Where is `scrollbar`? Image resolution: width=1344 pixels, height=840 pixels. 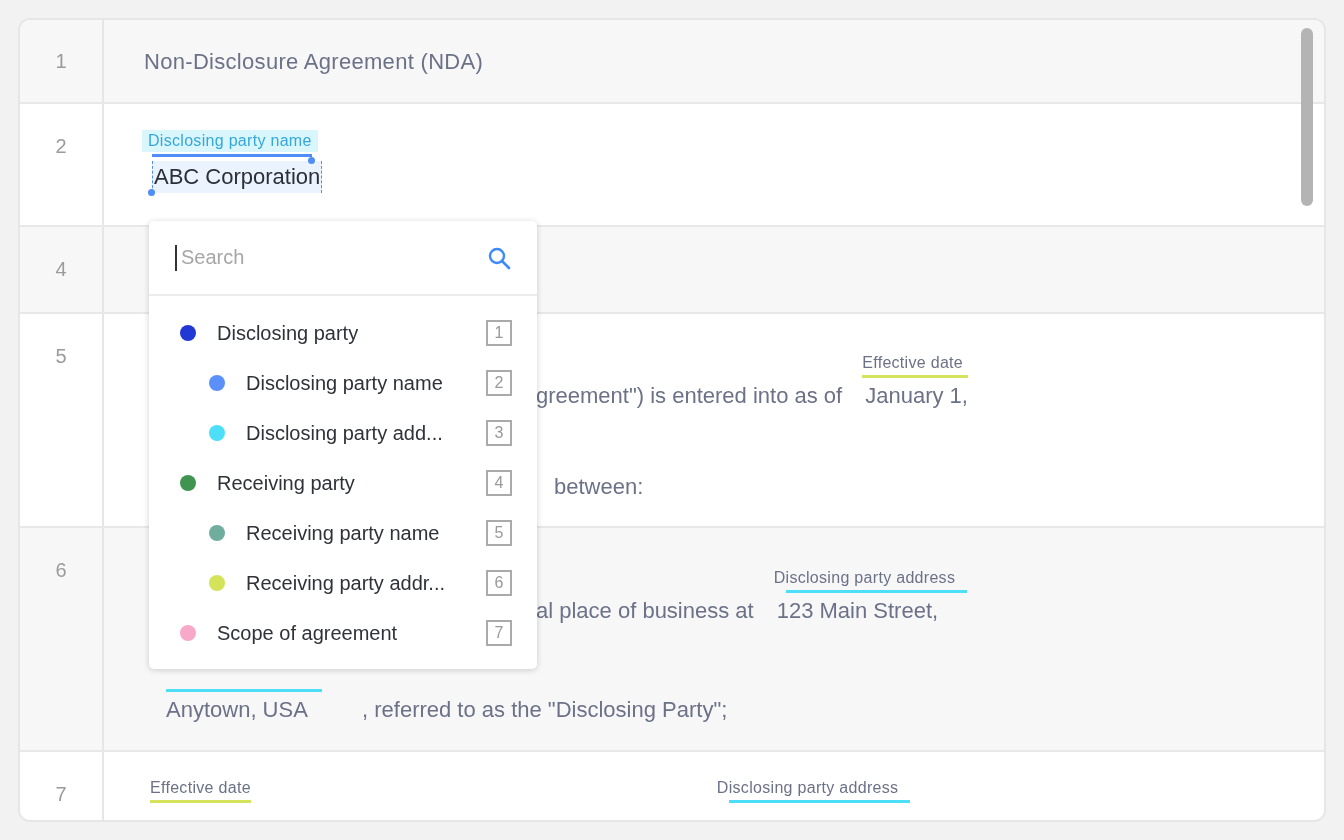 scrollbar is located at coordinates (1307, 117).